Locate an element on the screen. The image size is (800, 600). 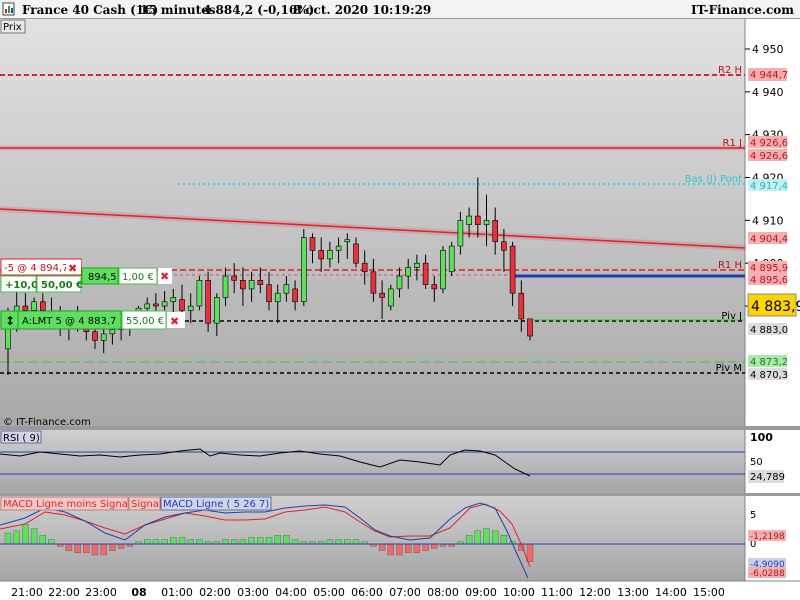
prix-label: Prix is located at coordinates (12, 27).